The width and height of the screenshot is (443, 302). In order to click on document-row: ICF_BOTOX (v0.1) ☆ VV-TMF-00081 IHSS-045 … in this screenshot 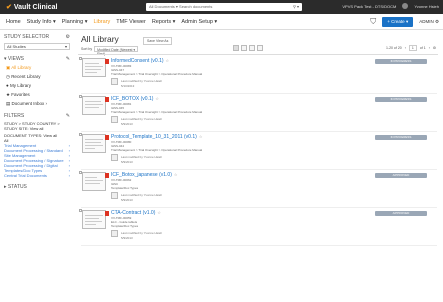, I will do `click(258, 113)`.